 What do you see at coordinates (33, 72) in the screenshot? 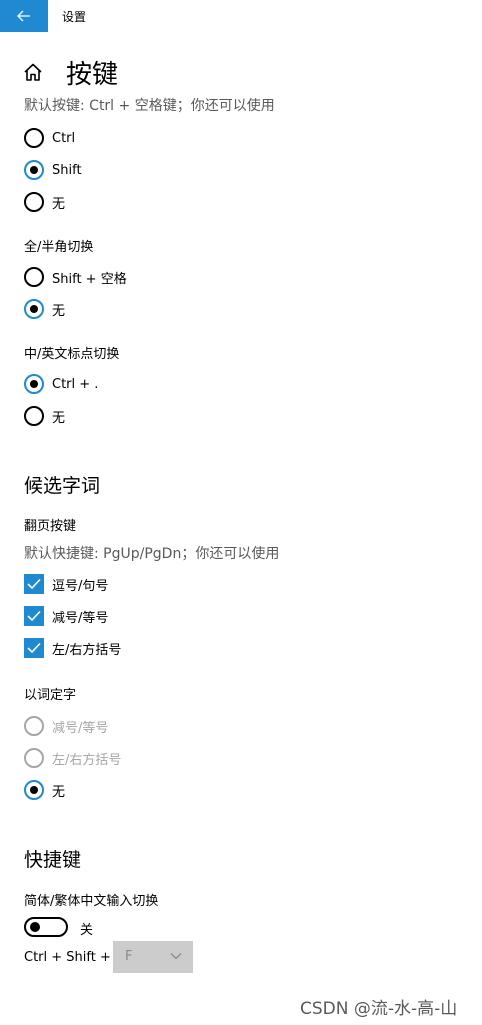
I see `home-icon` at bounding box center [33, 72].